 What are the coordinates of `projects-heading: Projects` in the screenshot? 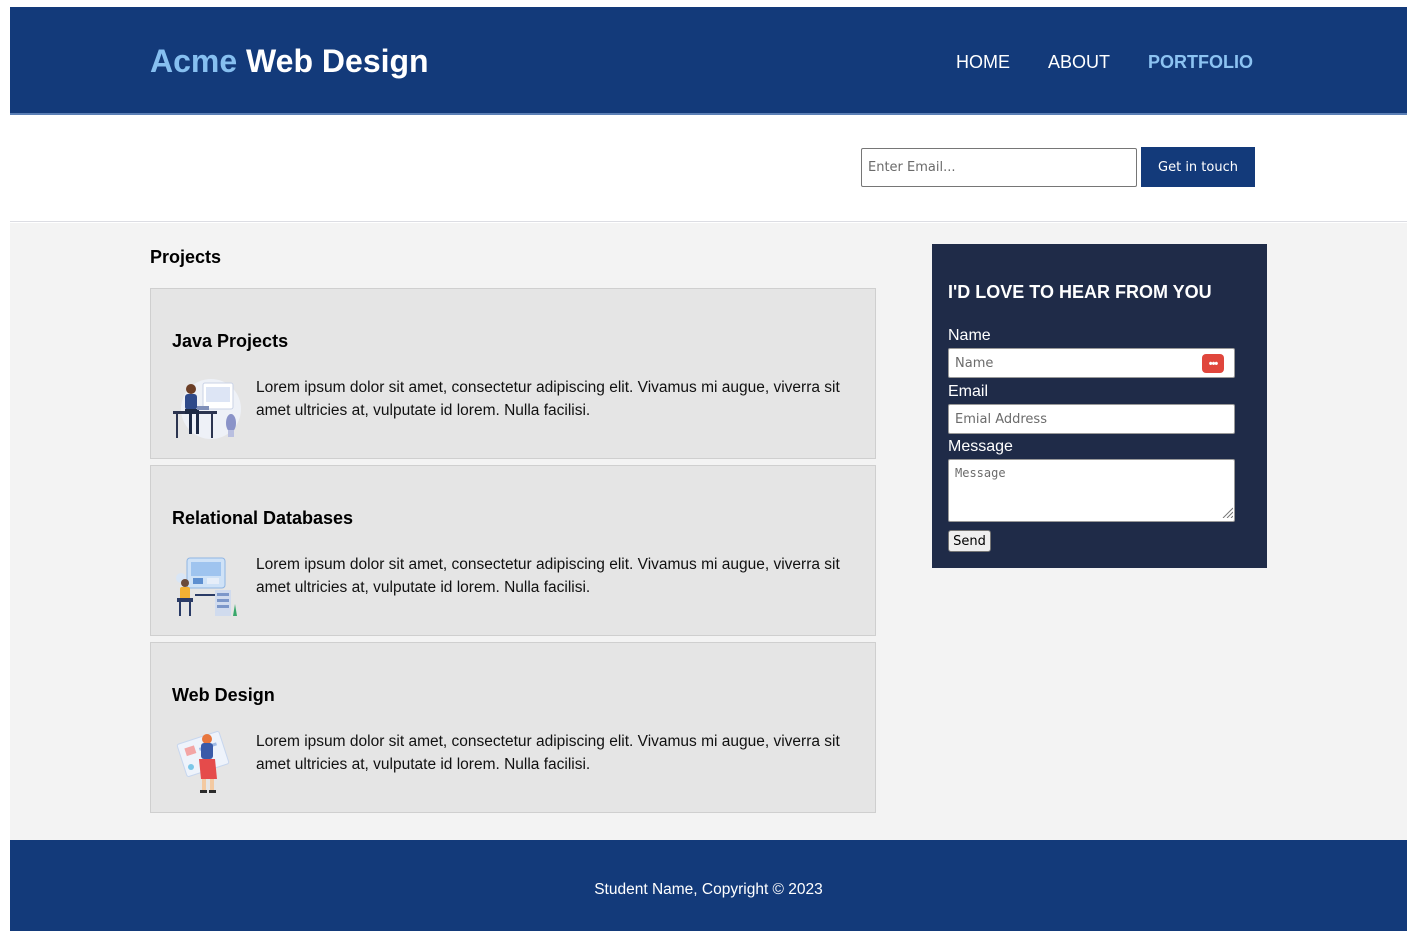 It's located at (186, 257).